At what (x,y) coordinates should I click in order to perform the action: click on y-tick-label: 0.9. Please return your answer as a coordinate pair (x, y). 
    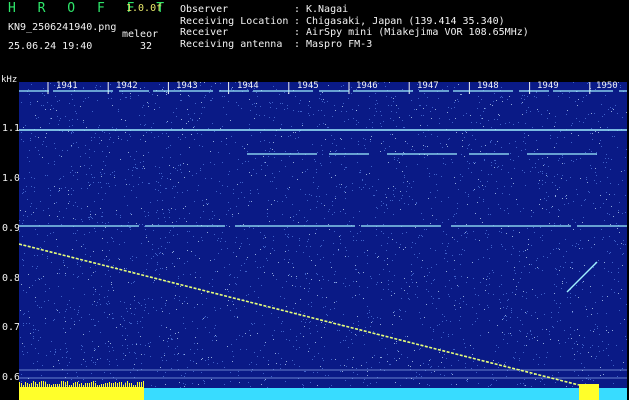
    Looking at the image, I should click on (11, 228).